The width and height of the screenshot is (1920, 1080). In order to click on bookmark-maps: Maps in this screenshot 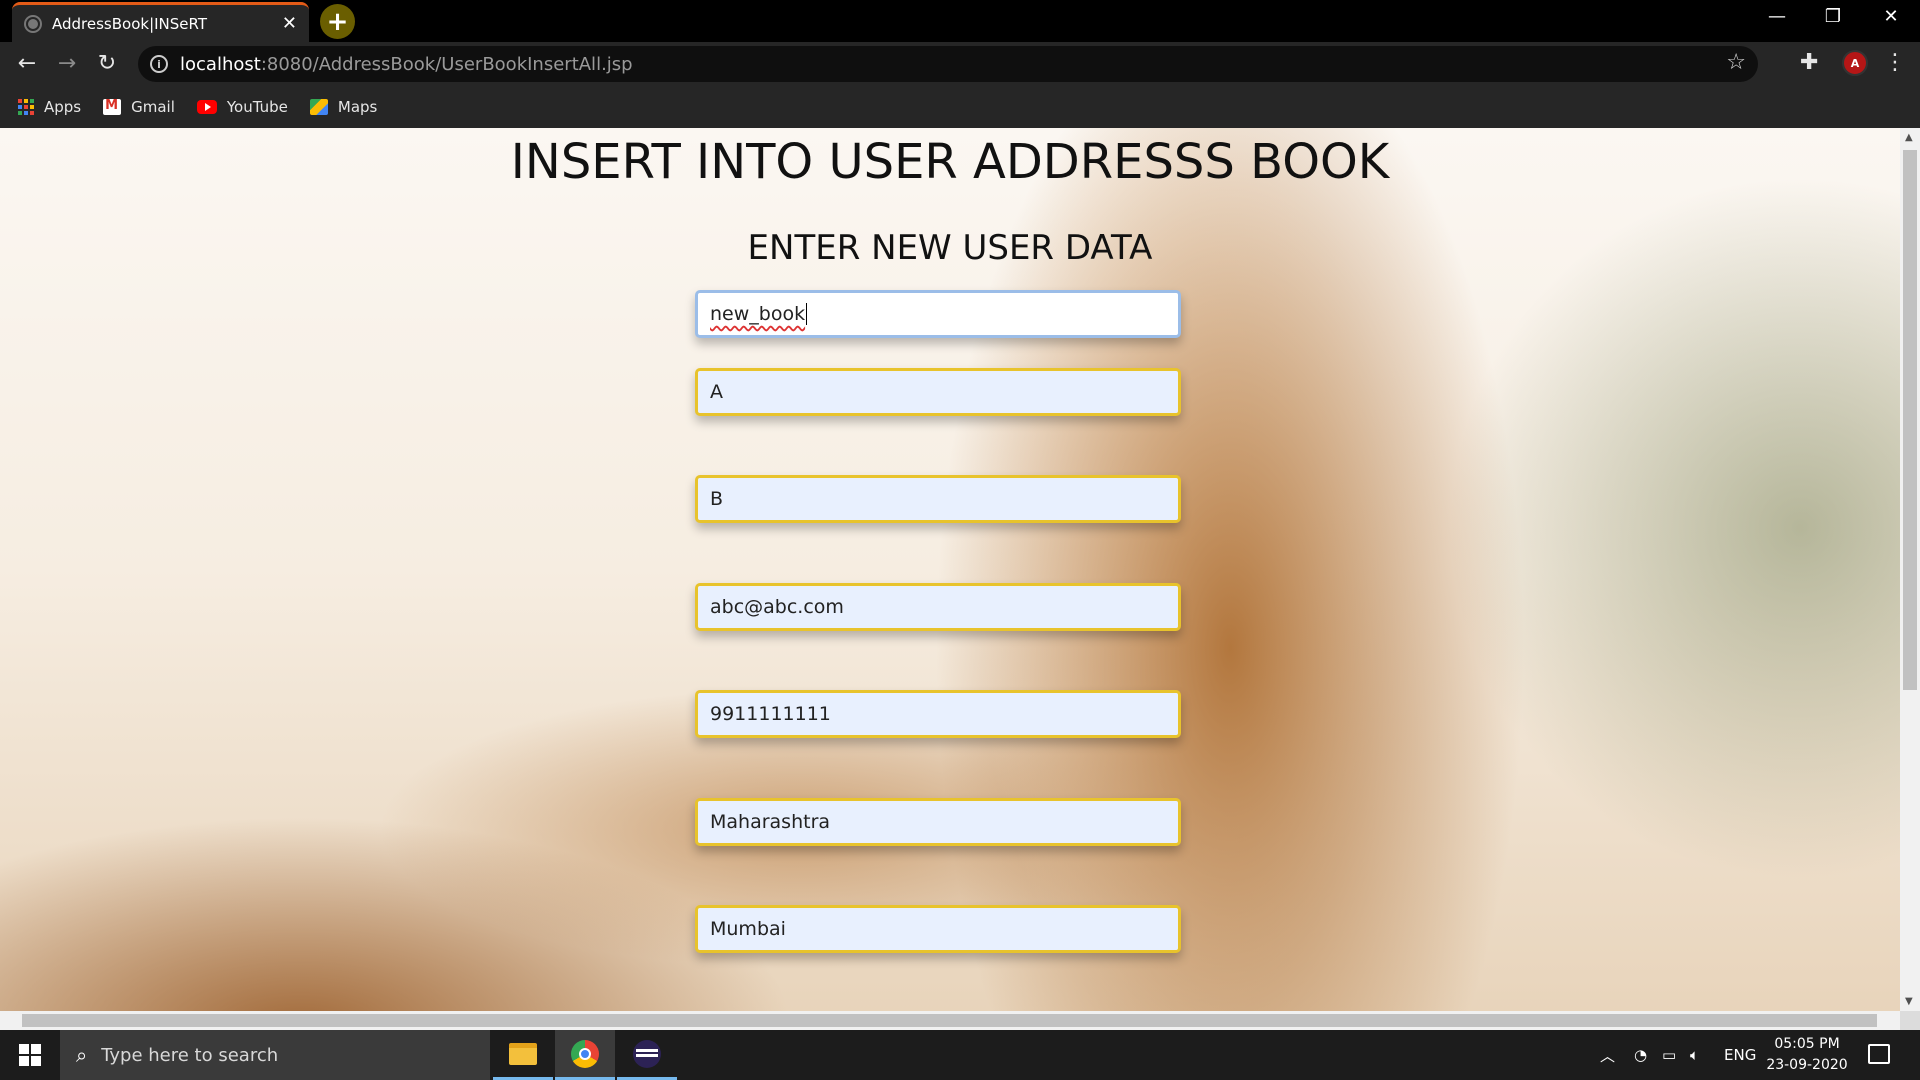, I will do `click(343, 107)`.